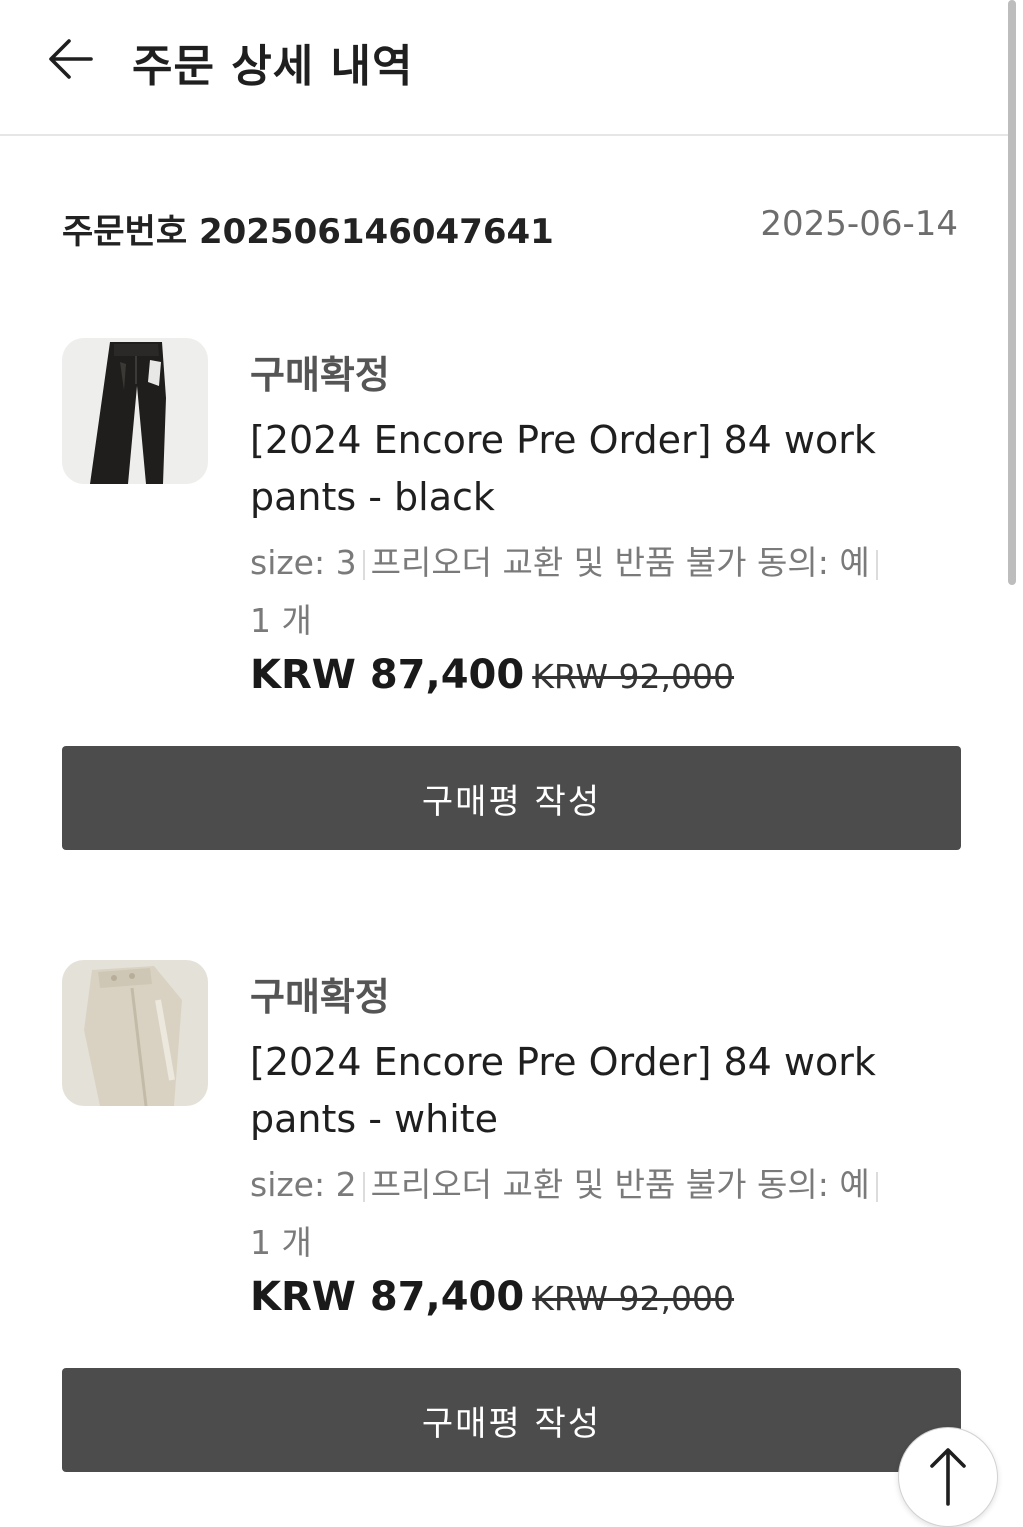  I want to click on order-number: 주문번호 202506146047641, so click(308, 232).